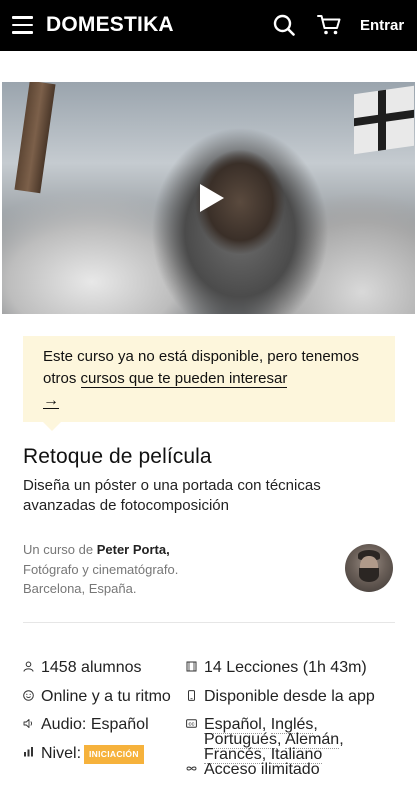 This screenshot has width=417, height=800. What do you see at coordinates (212, 198) in the screenshot?
I see `play-icon` at bounding box center [212, 198].